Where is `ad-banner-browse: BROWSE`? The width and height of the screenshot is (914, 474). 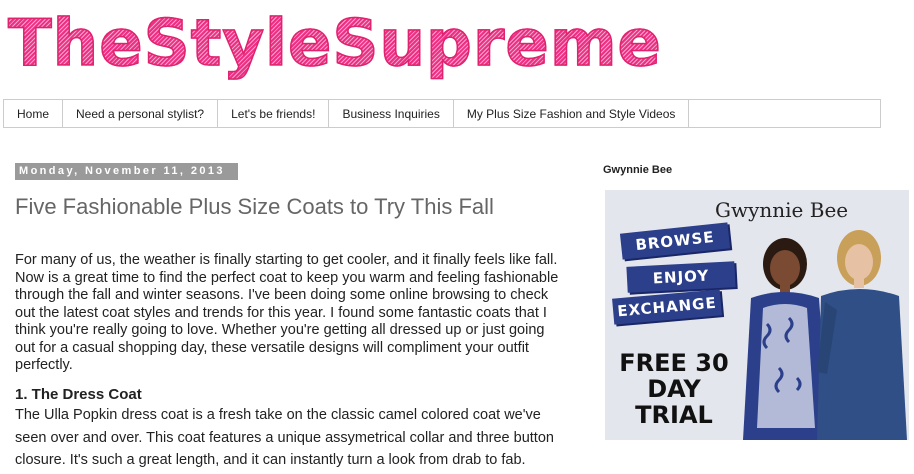
ad-banner-browse: BROWSE is located at coordinates (675, 241).